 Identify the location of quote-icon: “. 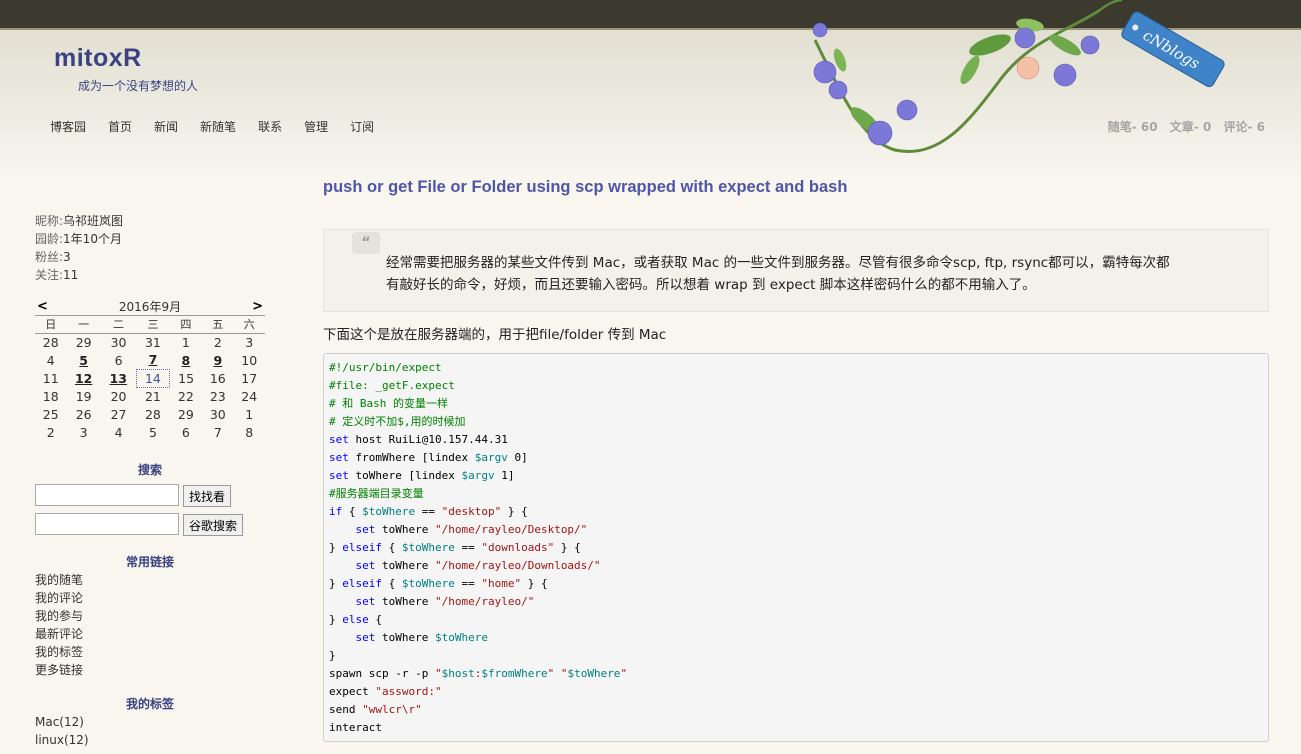
(366, 243).